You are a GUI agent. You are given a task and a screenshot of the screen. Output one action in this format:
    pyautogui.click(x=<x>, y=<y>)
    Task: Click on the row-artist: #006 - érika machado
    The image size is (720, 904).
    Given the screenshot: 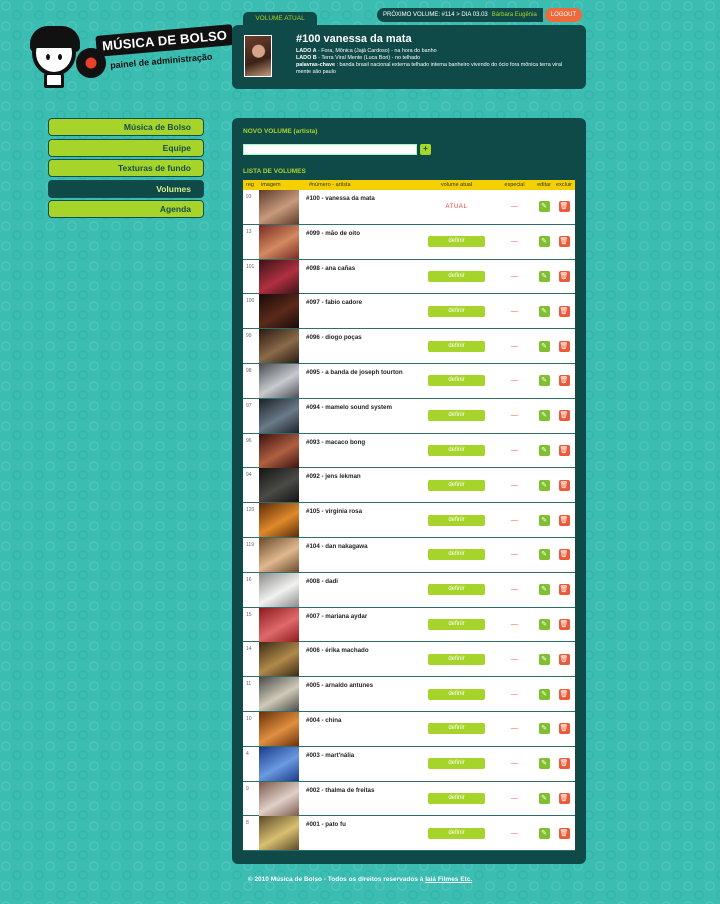 What is the action you would take?
    pyautogui.click(x=362, y=648)
    